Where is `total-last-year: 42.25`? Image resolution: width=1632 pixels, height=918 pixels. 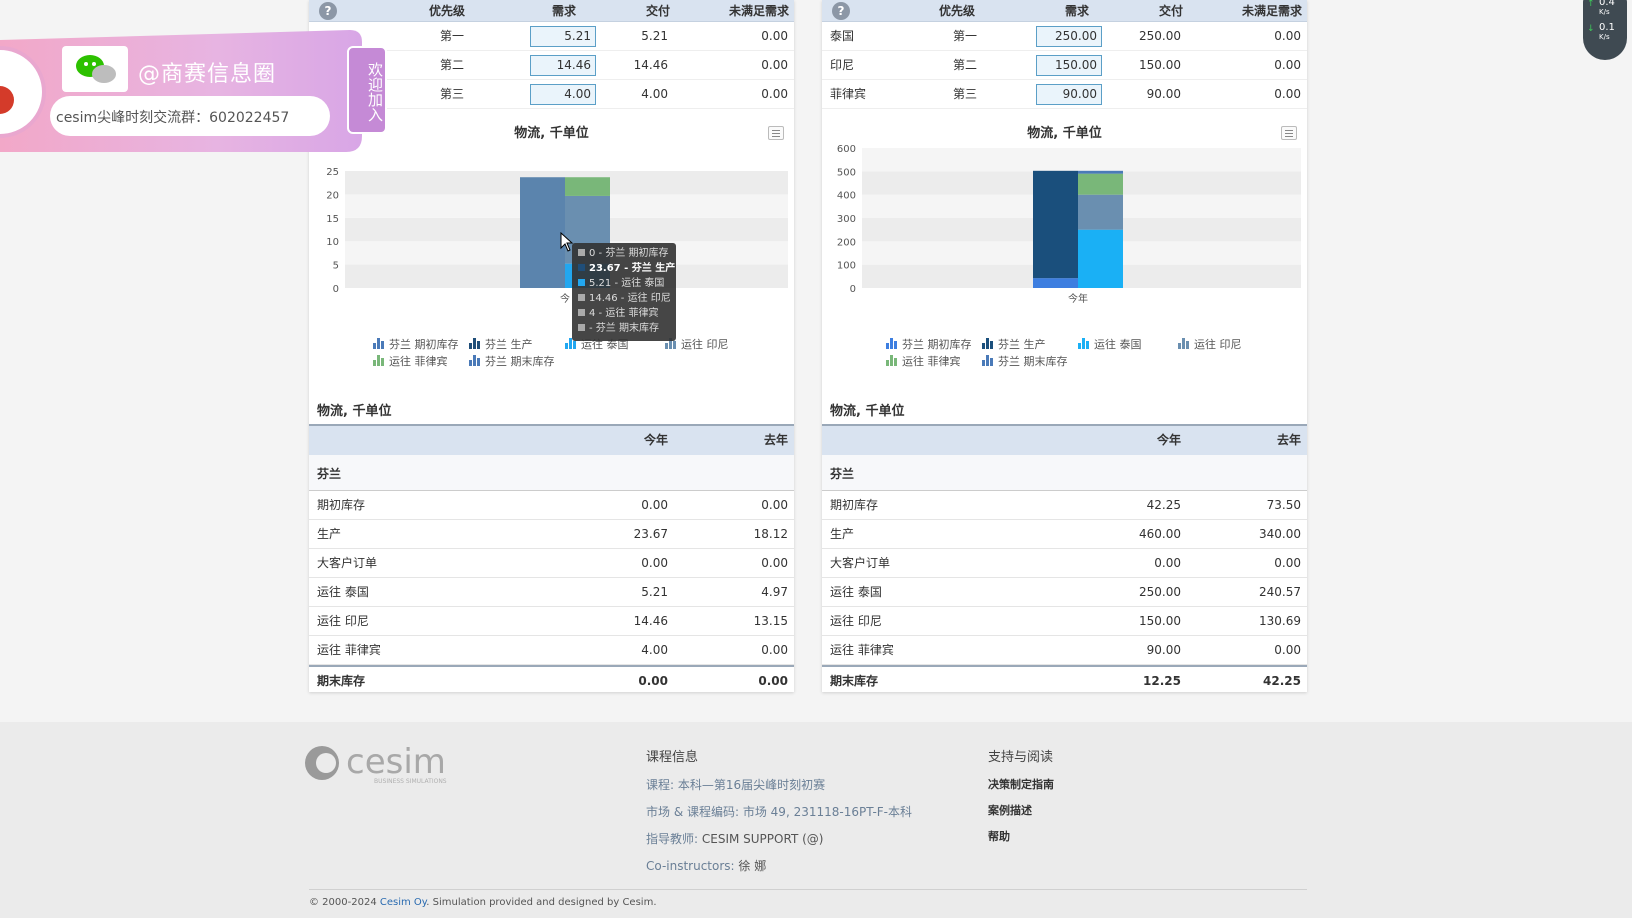 total-last-year: 42.25 is located at coordinates (1282, 681).